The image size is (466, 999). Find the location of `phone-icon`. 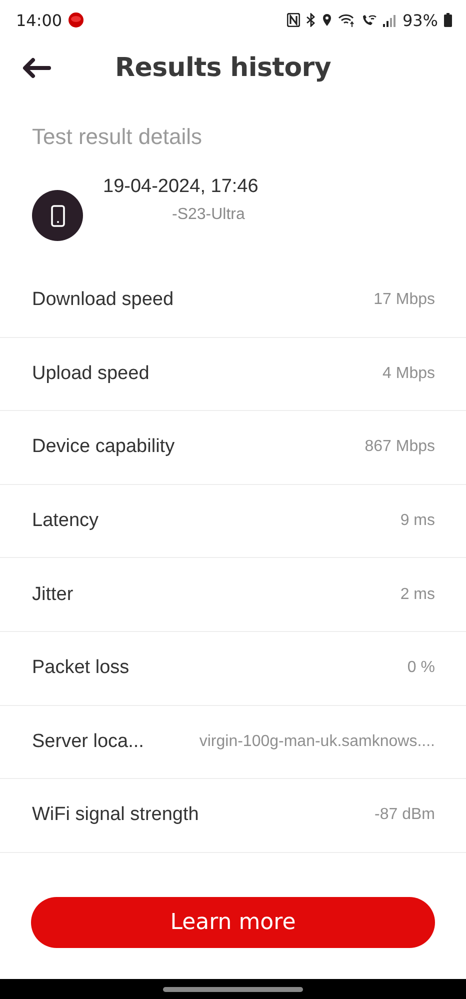

phone-icon is located at coordinates (57, 215).